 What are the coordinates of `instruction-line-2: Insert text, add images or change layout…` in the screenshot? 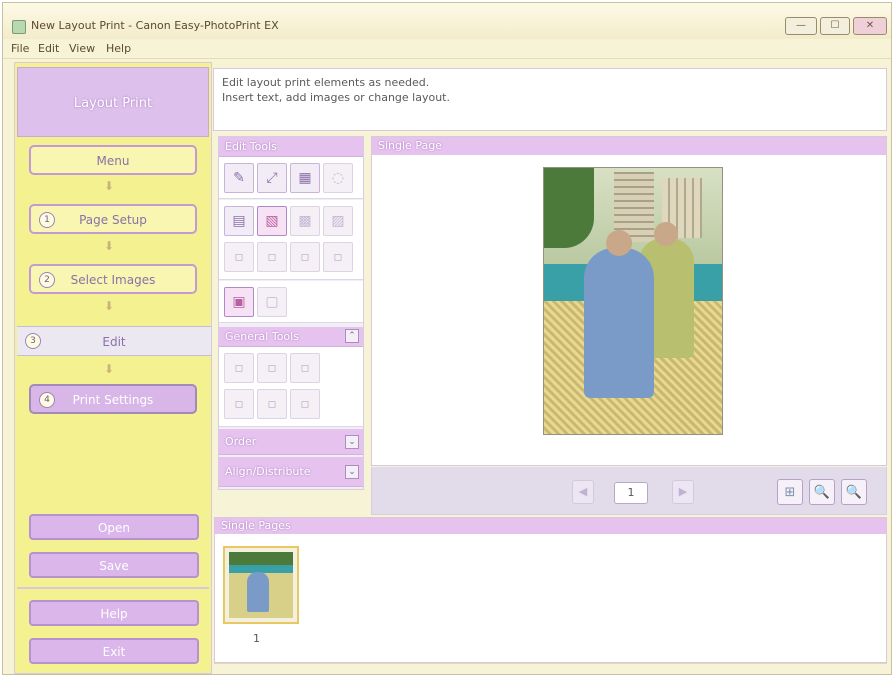 It's located at (336, 97).